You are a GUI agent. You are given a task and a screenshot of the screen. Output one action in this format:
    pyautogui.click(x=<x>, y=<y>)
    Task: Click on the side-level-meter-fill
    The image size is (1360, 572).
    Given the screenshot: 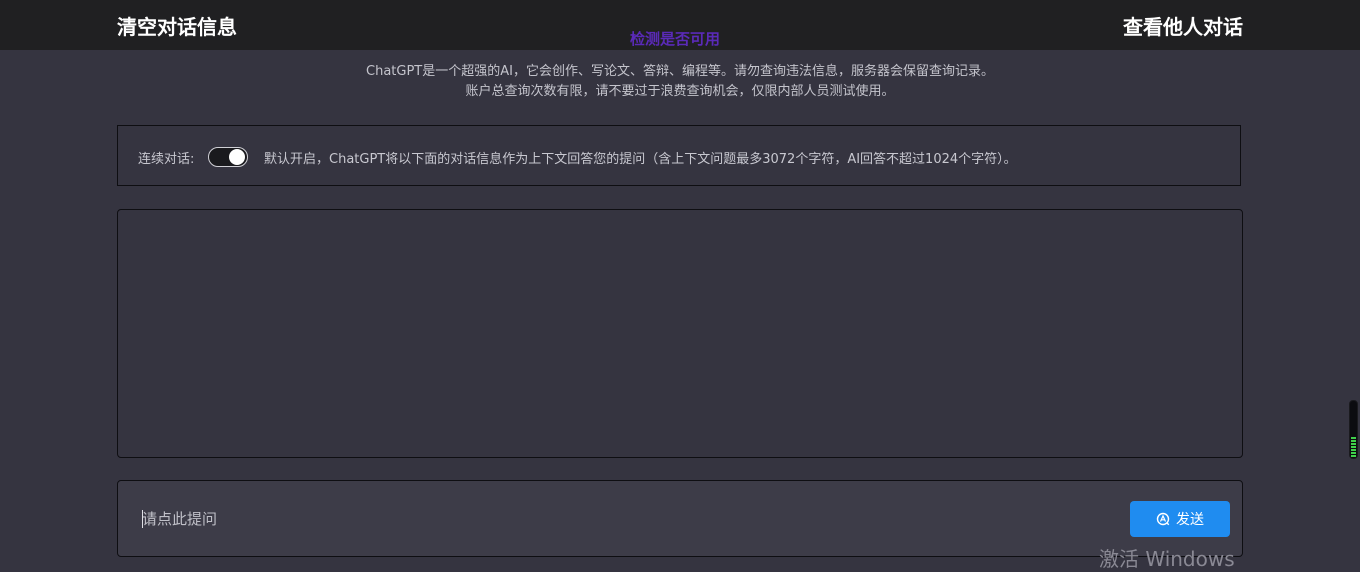 What is the action you would take?
    pyautogui.click(x=1353, y=447)
    